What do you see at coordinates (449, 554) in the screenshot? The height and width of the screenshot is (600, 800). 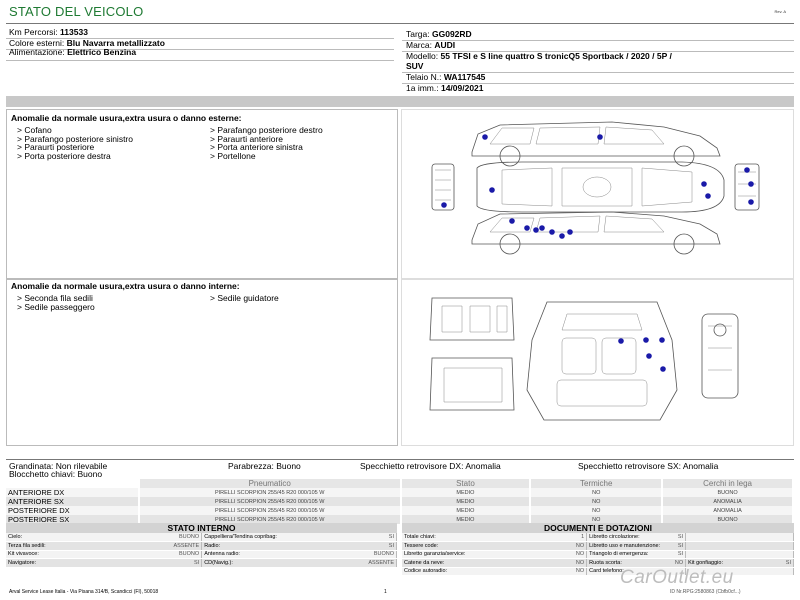 I see `grid-label: Libretto garanzia/service:` at bounding box center [449, 554].